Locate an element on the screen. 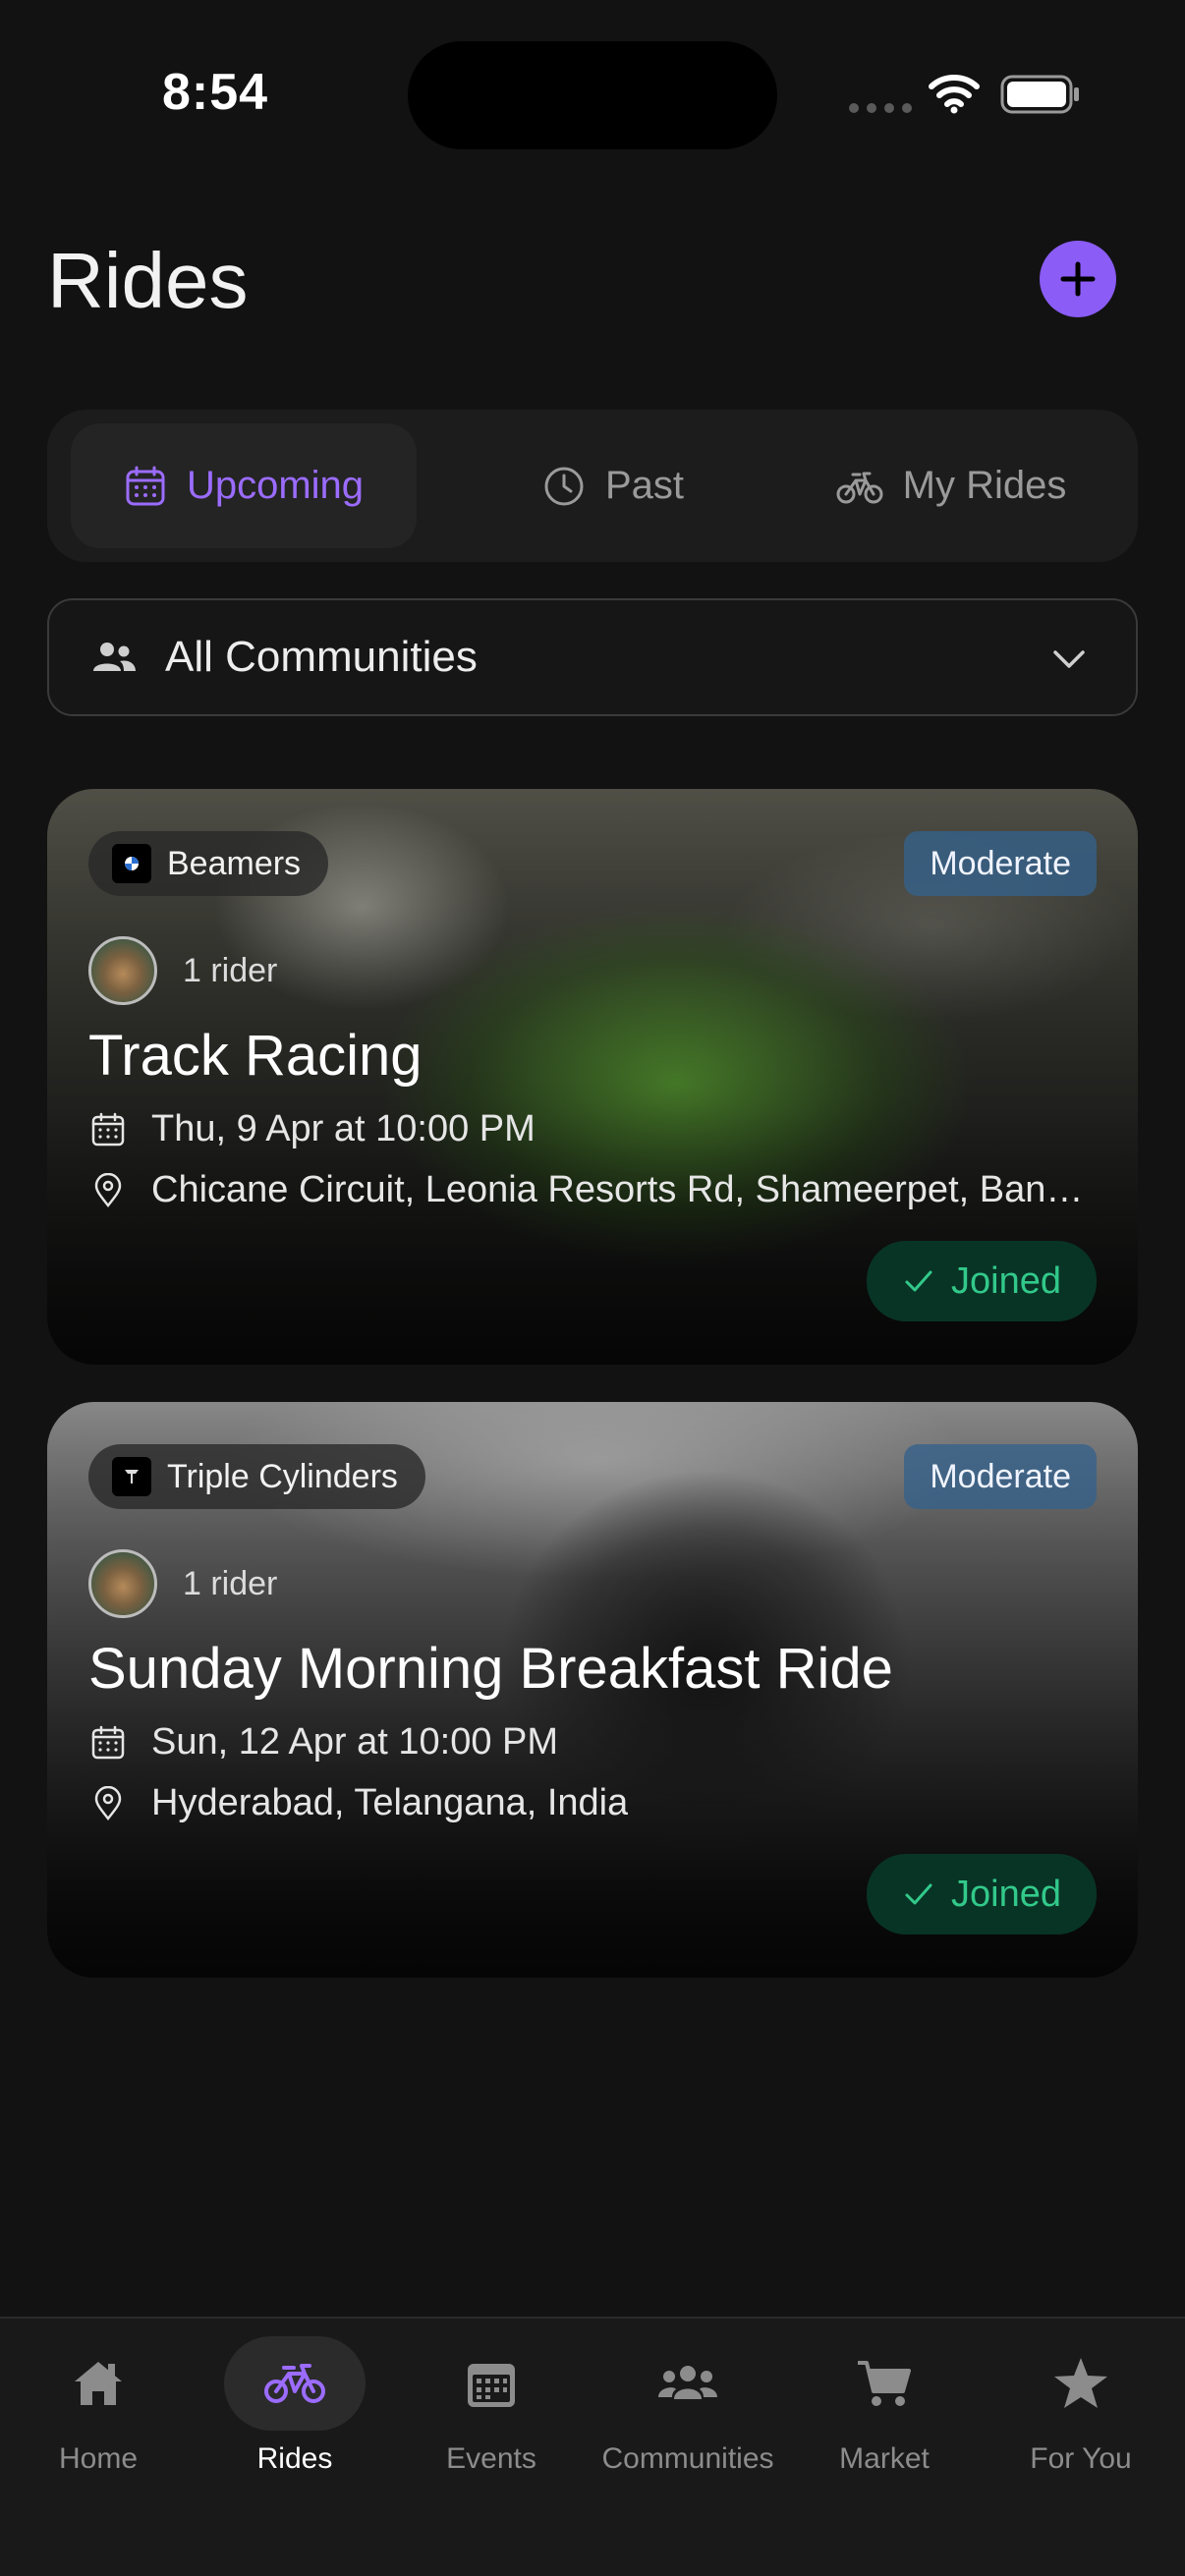  ride-date: Thu, 9 Apr at 10:00 PM is located at coordinates (313, 1129).